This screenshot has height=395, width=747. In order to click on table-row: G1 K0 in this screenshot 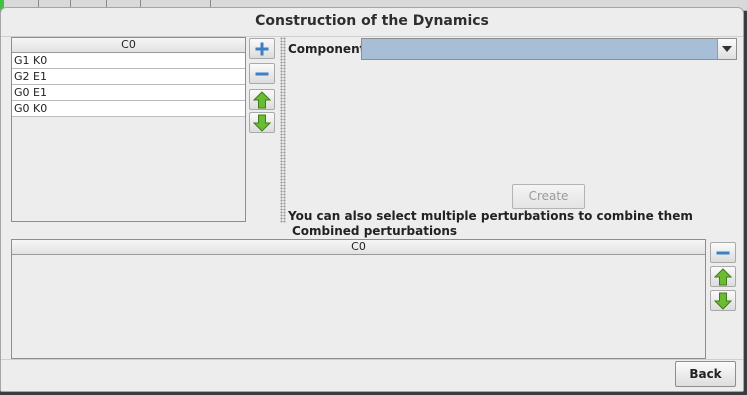, I will do `click(128, 61)`.